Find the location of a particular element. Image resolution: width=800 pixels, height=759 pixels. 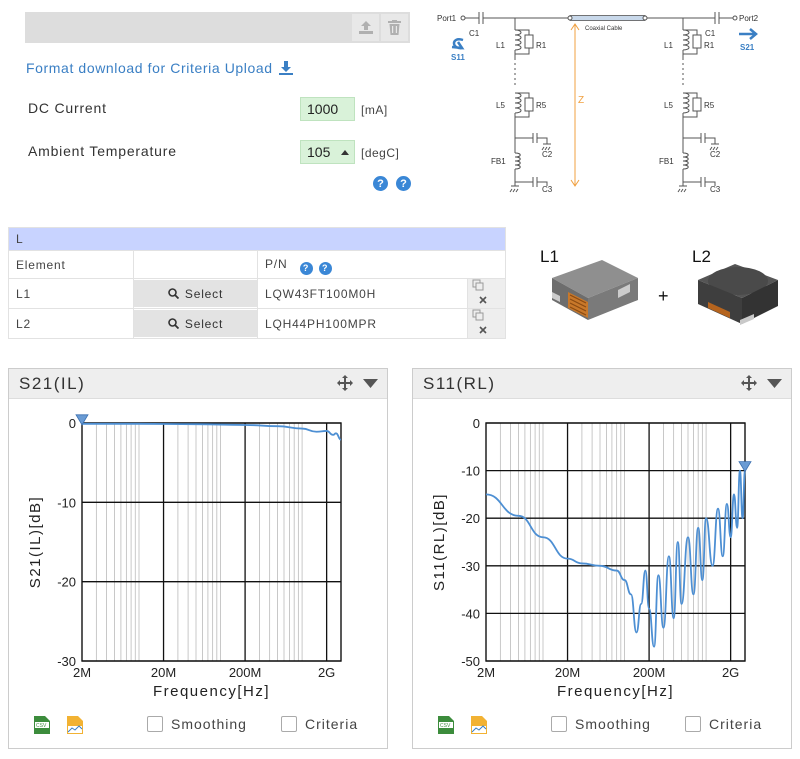

s21-label: S21 is located at coordinates (747, 47).